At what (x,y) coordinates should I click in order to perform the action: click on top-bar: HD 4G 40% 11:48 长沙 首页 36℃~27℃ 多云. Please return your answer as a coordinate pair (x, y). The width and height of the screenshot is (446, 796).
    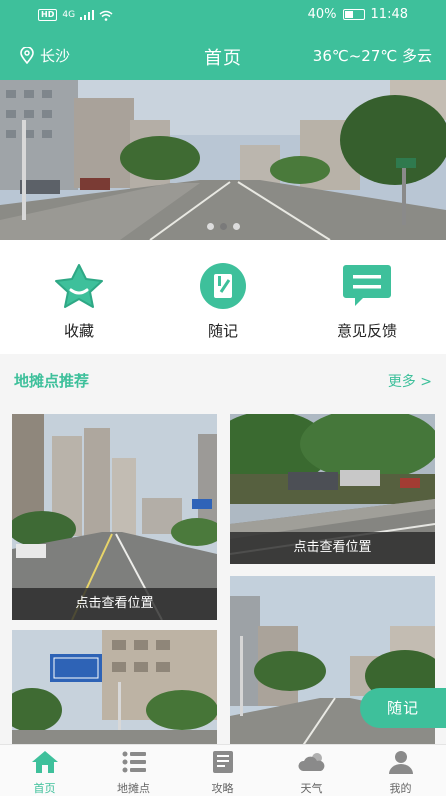
    Looking at the image, I should click on (223, 40).